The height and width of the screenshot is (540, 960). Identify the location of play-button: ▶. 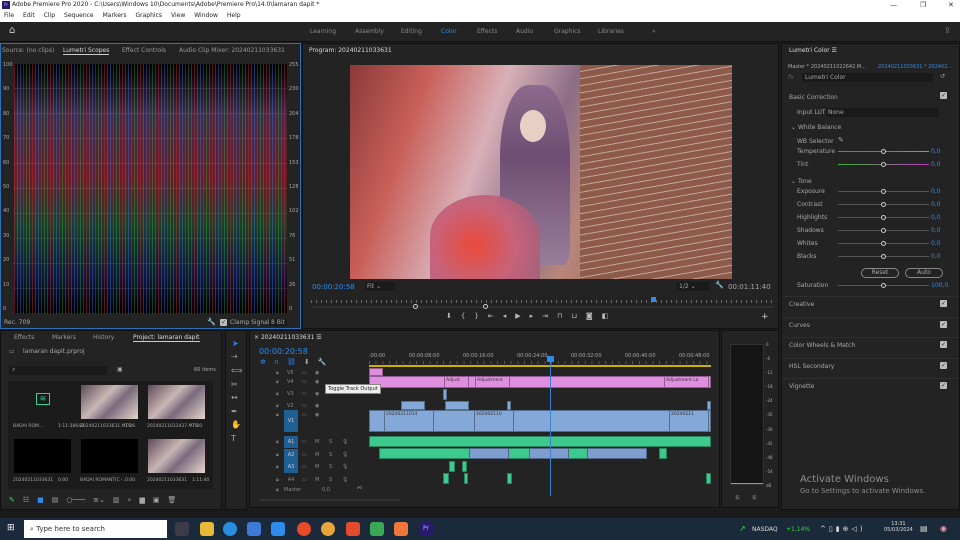
(517, 316).